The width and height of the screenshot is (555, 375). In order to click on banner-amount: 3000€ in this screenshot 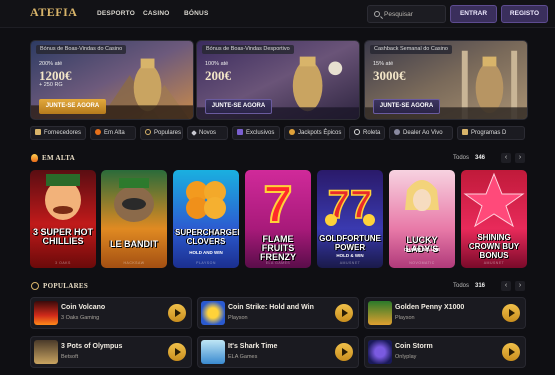, I will do `click(389, 75)`.